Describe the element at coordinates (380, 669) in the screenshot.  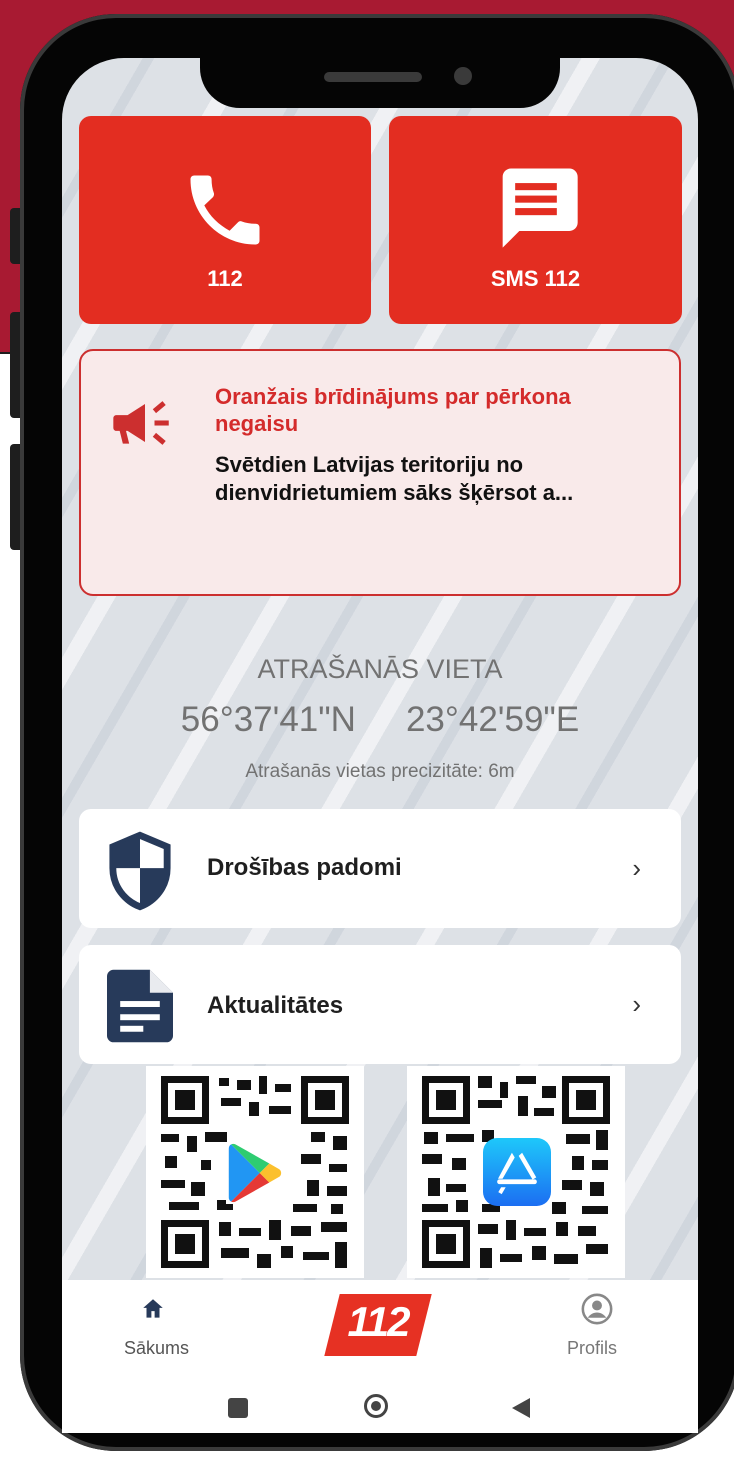
I see `location-heading: ATRAŠANĀS VIETA` at that location.